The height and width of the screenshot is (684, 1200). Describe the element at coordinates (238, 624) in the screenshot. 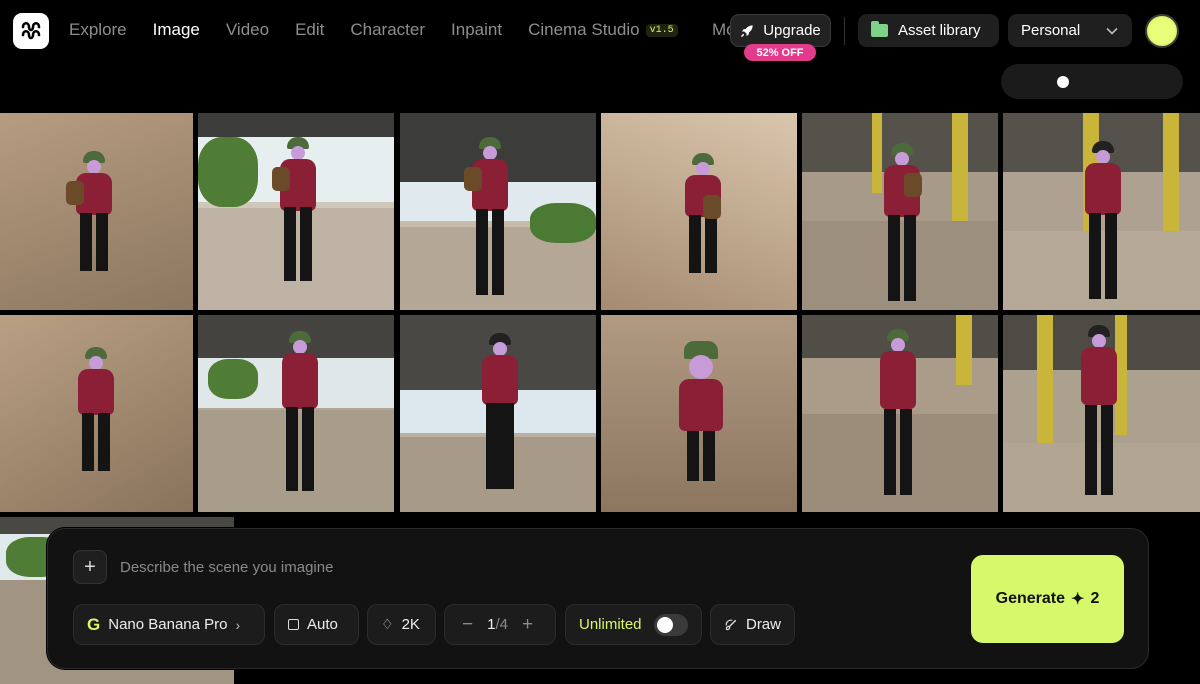

I see `chevron-right-icon: ›` at that location.